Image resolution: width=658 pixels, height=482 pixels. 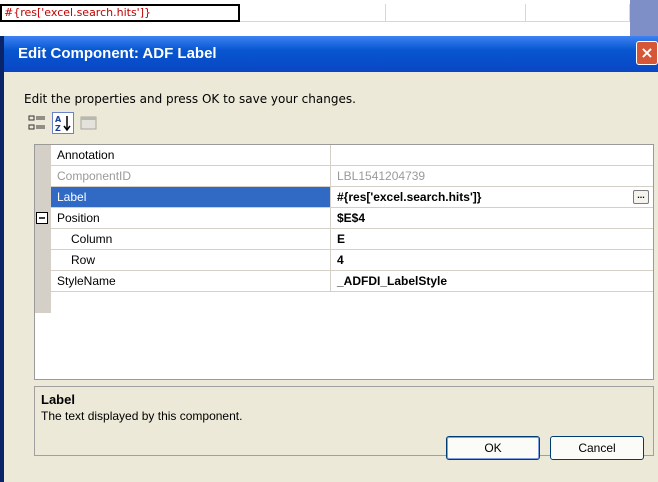 I want to click on property-row-componentid: ComponentID LBL1541204739, so click(x=344, y=176).